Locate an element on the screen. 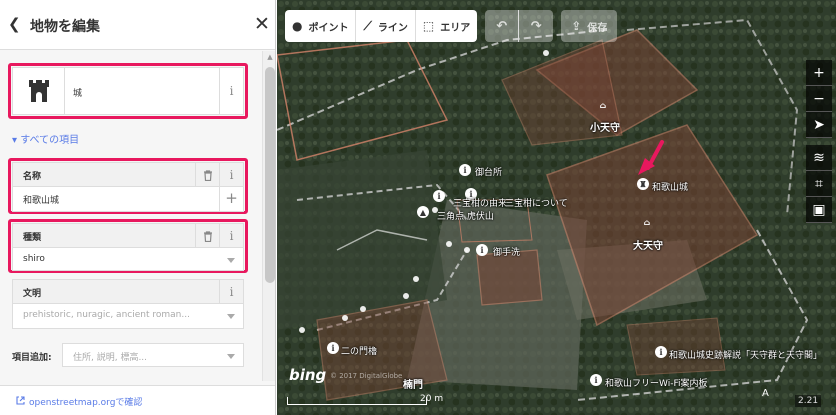 The height and width of the screenshot is (415, 836). add-line-button: ⟋ ライン is located at coordinates (386, 26).